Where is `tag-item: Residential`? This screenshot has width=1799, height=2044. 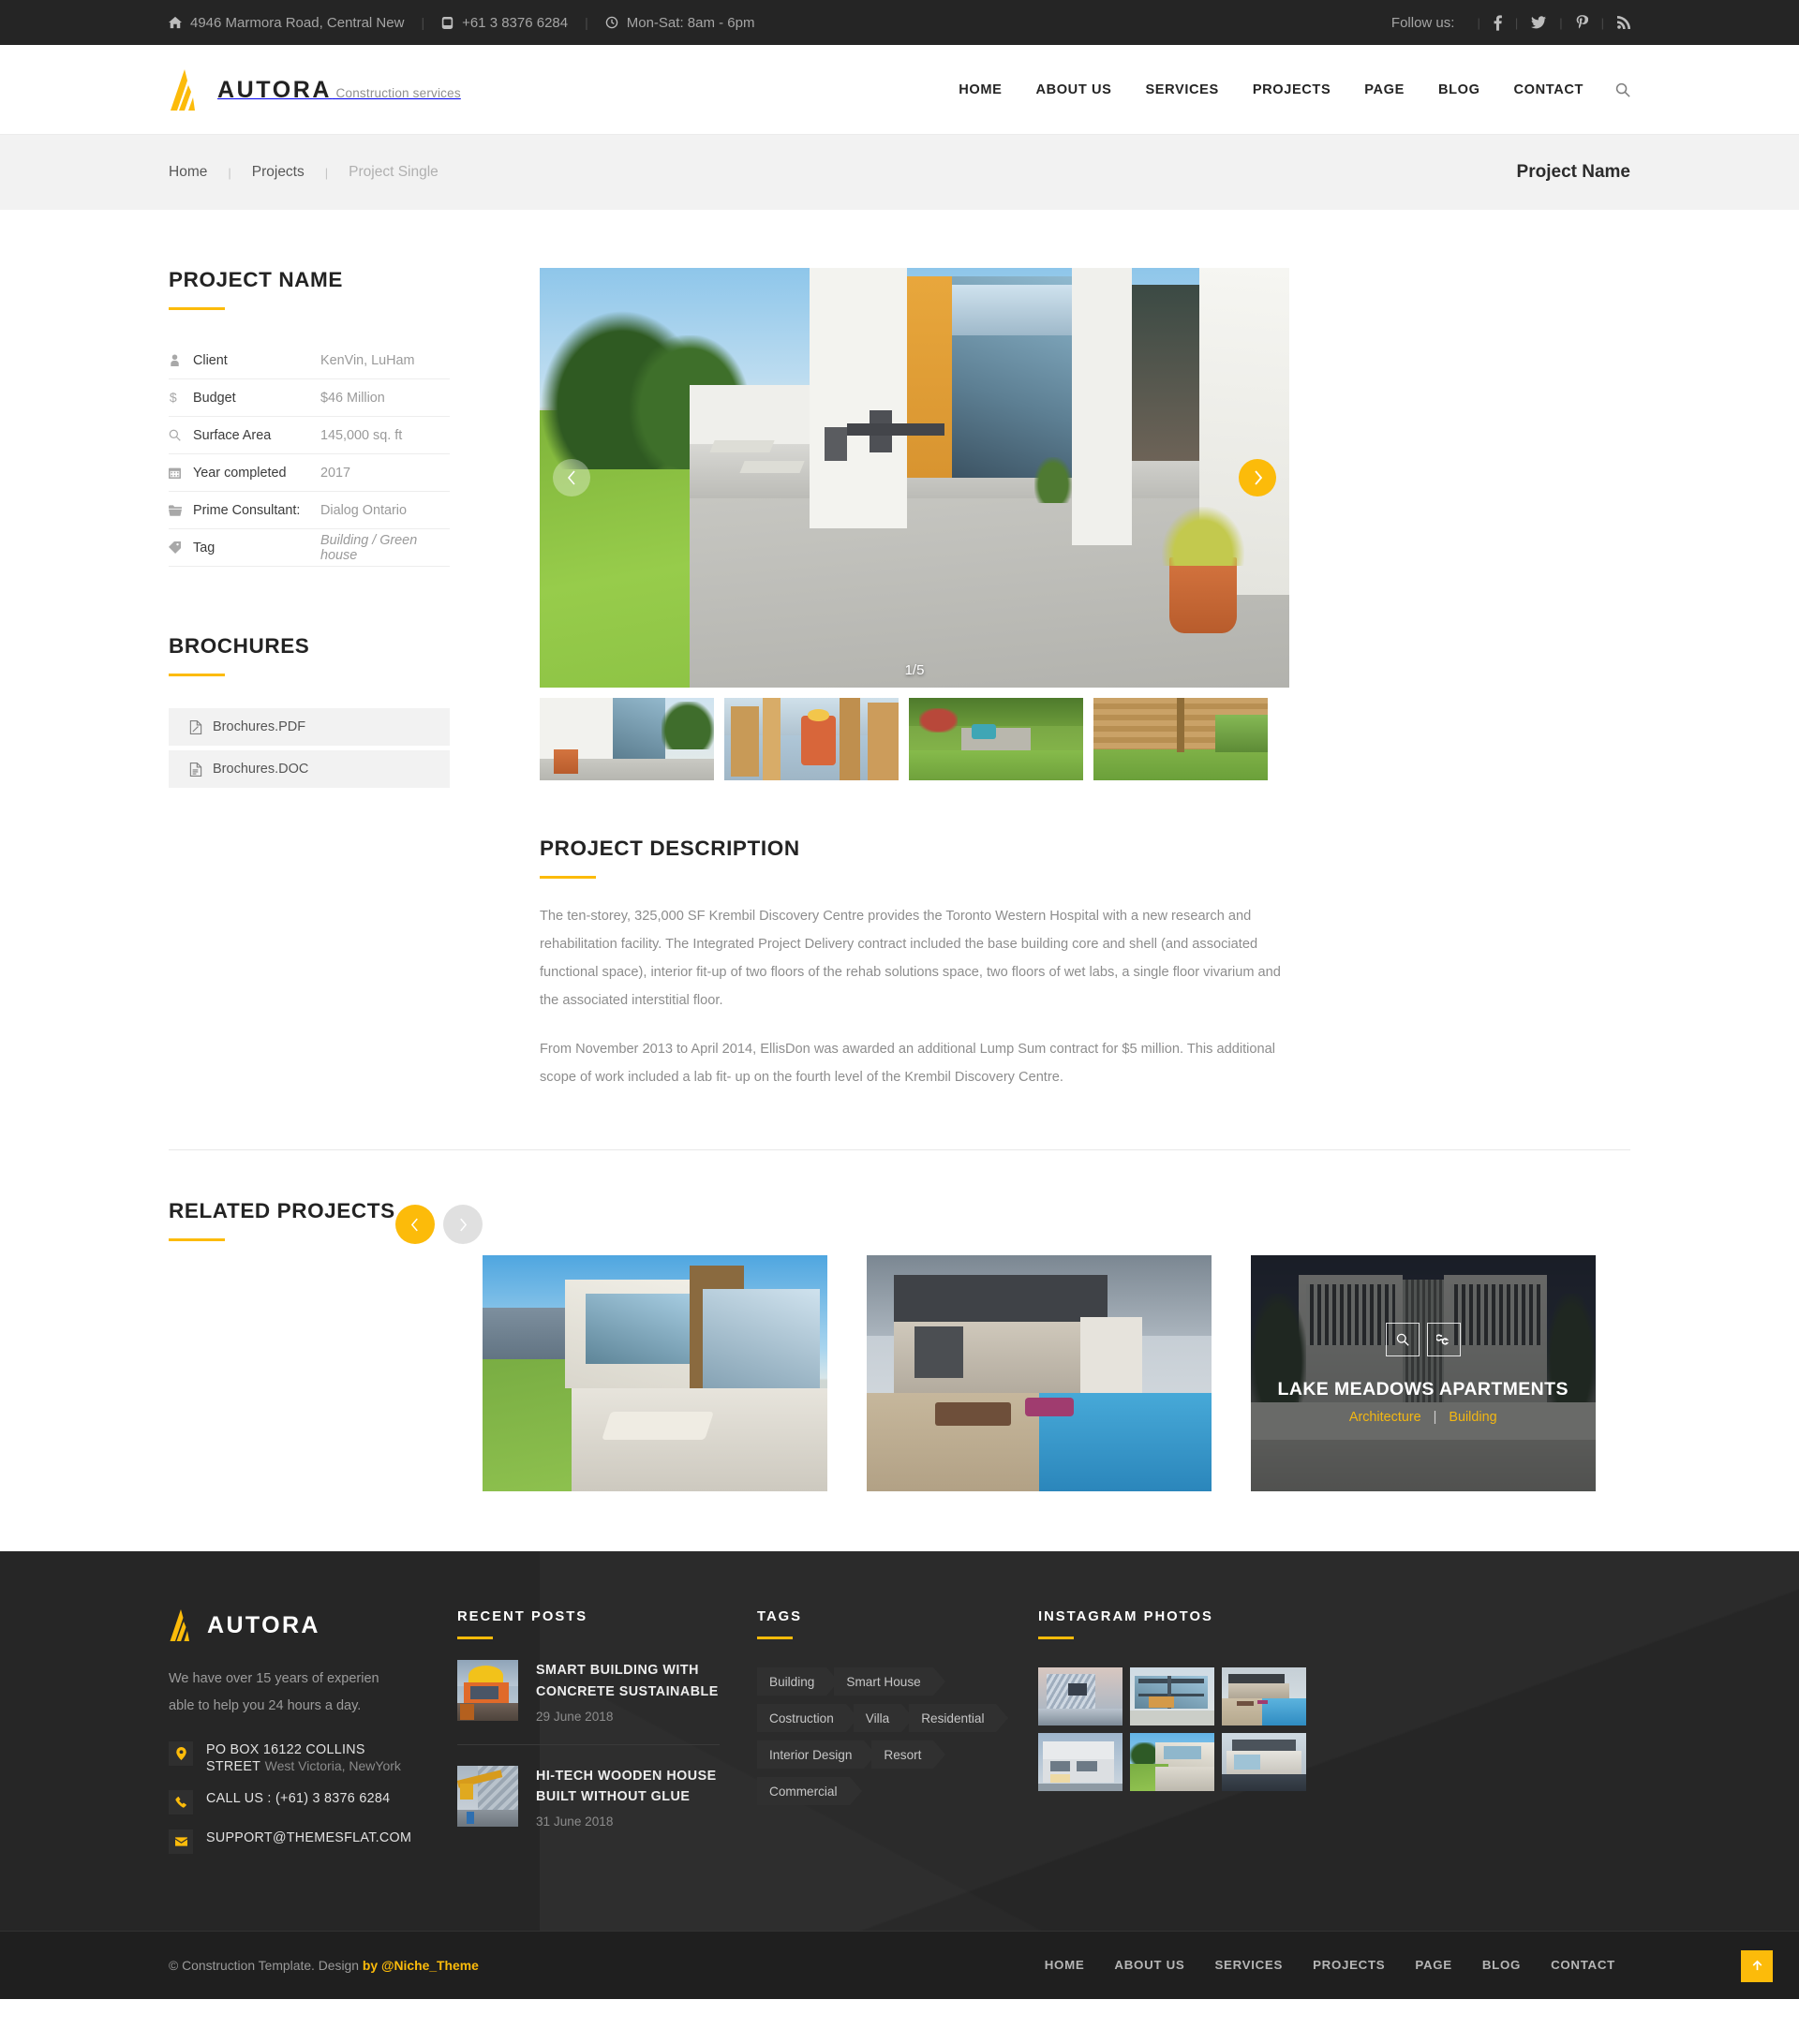 tag-item: Residential is located at coordinates (959, 1719).